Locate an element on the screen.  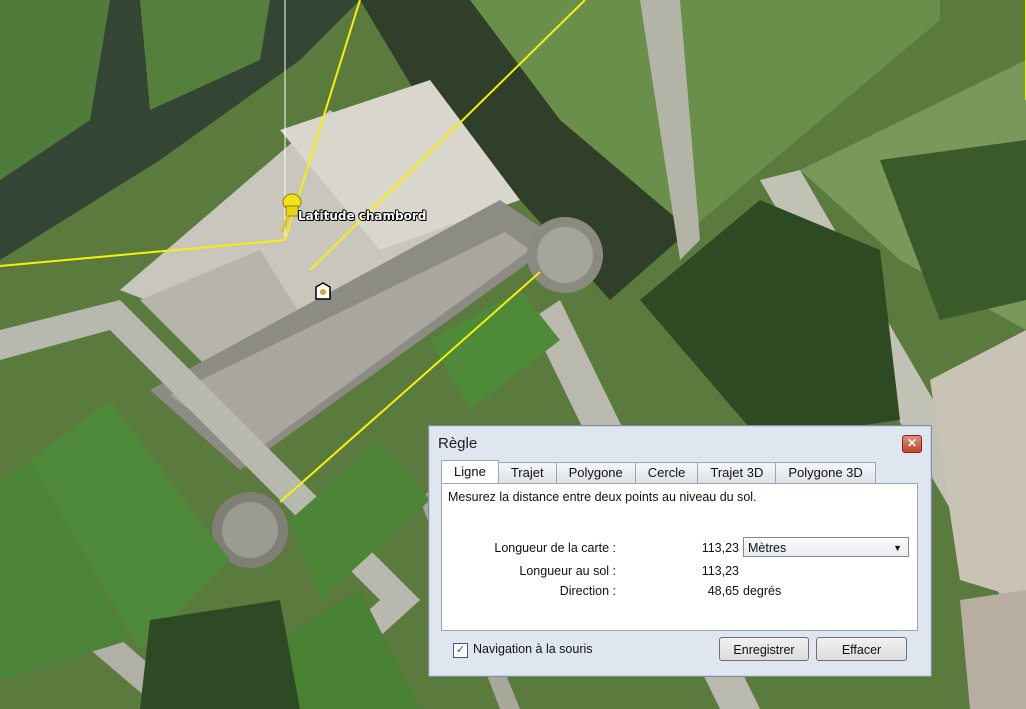
tab-trajet: Trajet is located at coordinates (527, 472).